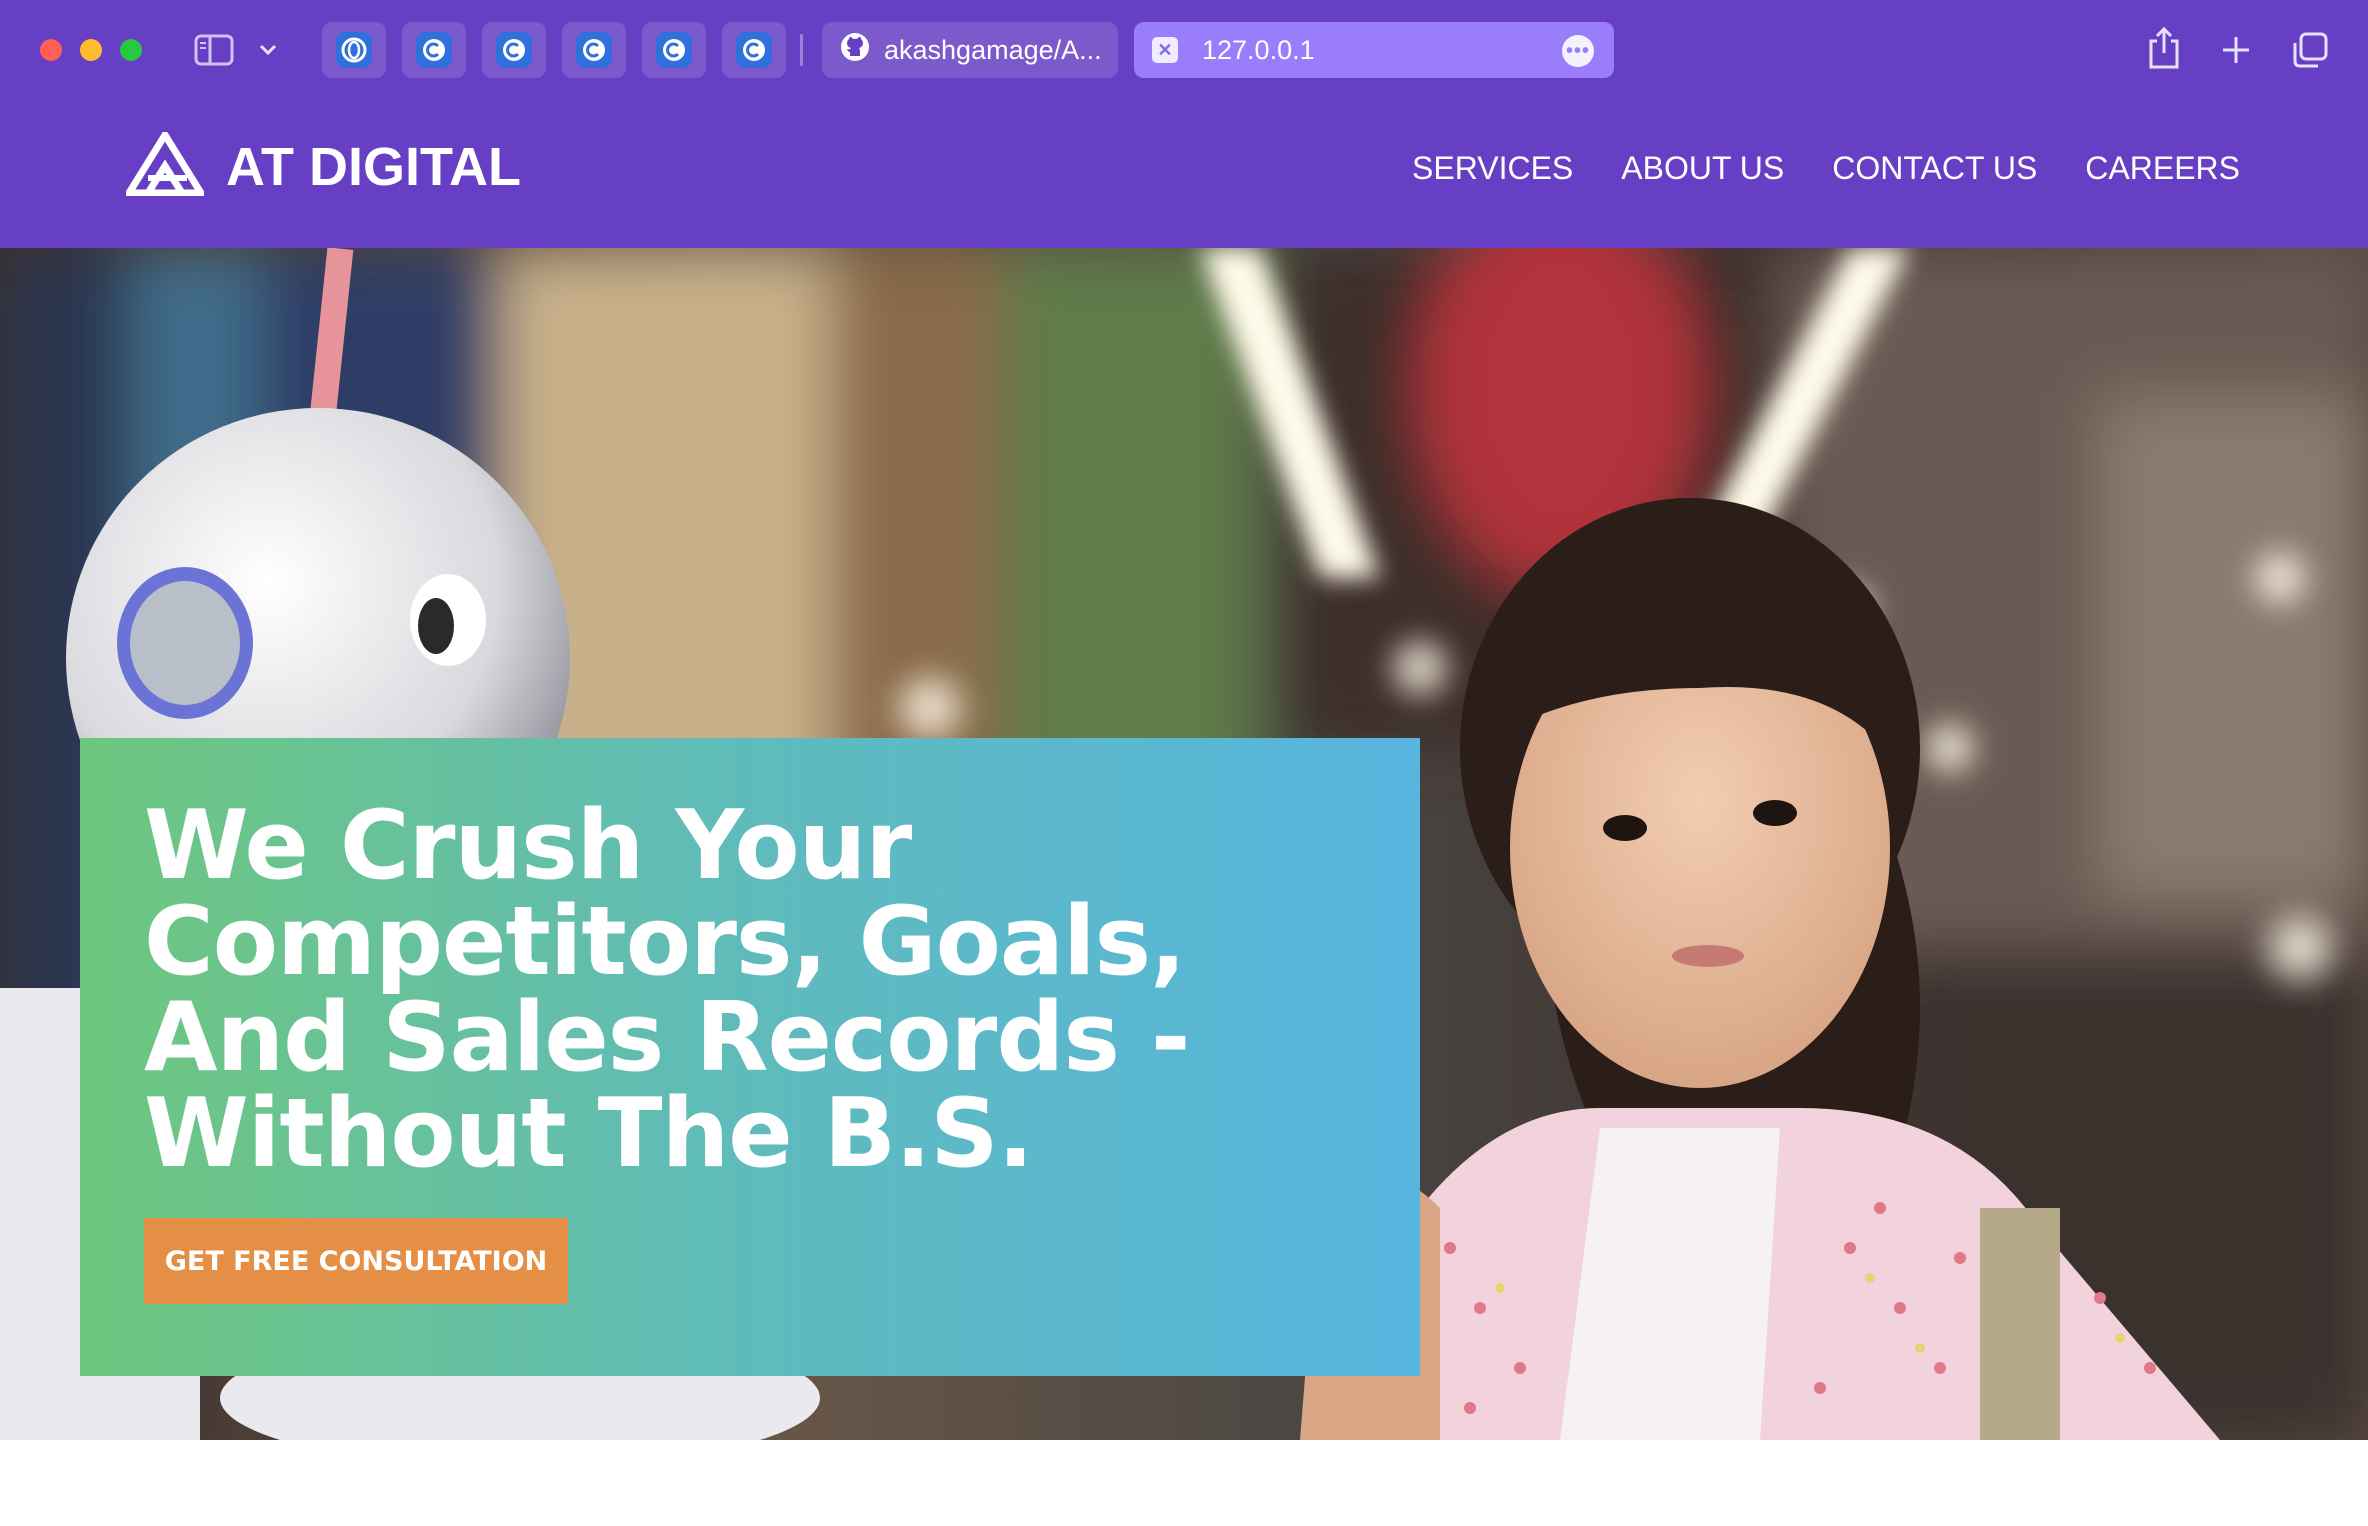 This screenshot has height=1526, width=2368. What do you see at coordinates (1374, 50) in the screenshot?
I see `tab-active: ✕ 127.0.0.1 •••` at bounding box center [1374, 50].